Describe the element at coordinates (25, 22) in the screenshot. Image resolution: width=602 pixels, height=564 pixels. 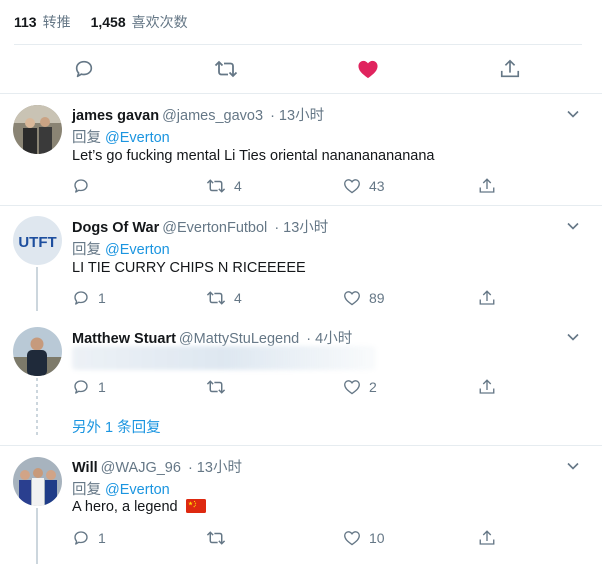
I see `retweet-count: 113` at that location.